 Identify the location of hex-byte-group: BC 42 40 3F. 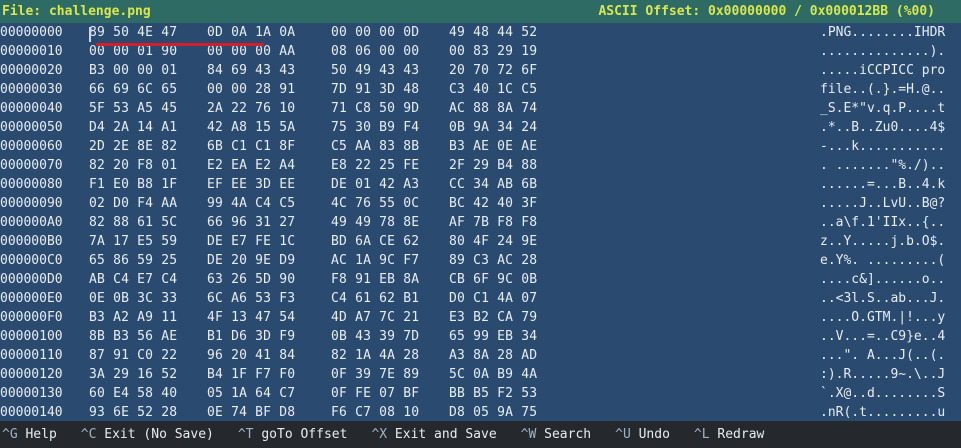
(493, 203).